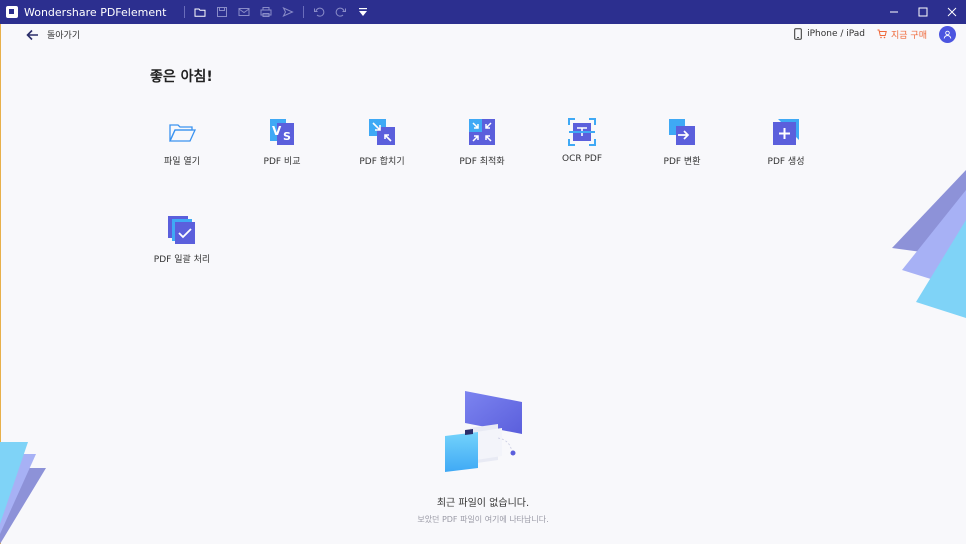  What do you see at coordinates (32, 34) in the screenshot?
I see `arrow-left-icon` at bounding box center [32, 34].